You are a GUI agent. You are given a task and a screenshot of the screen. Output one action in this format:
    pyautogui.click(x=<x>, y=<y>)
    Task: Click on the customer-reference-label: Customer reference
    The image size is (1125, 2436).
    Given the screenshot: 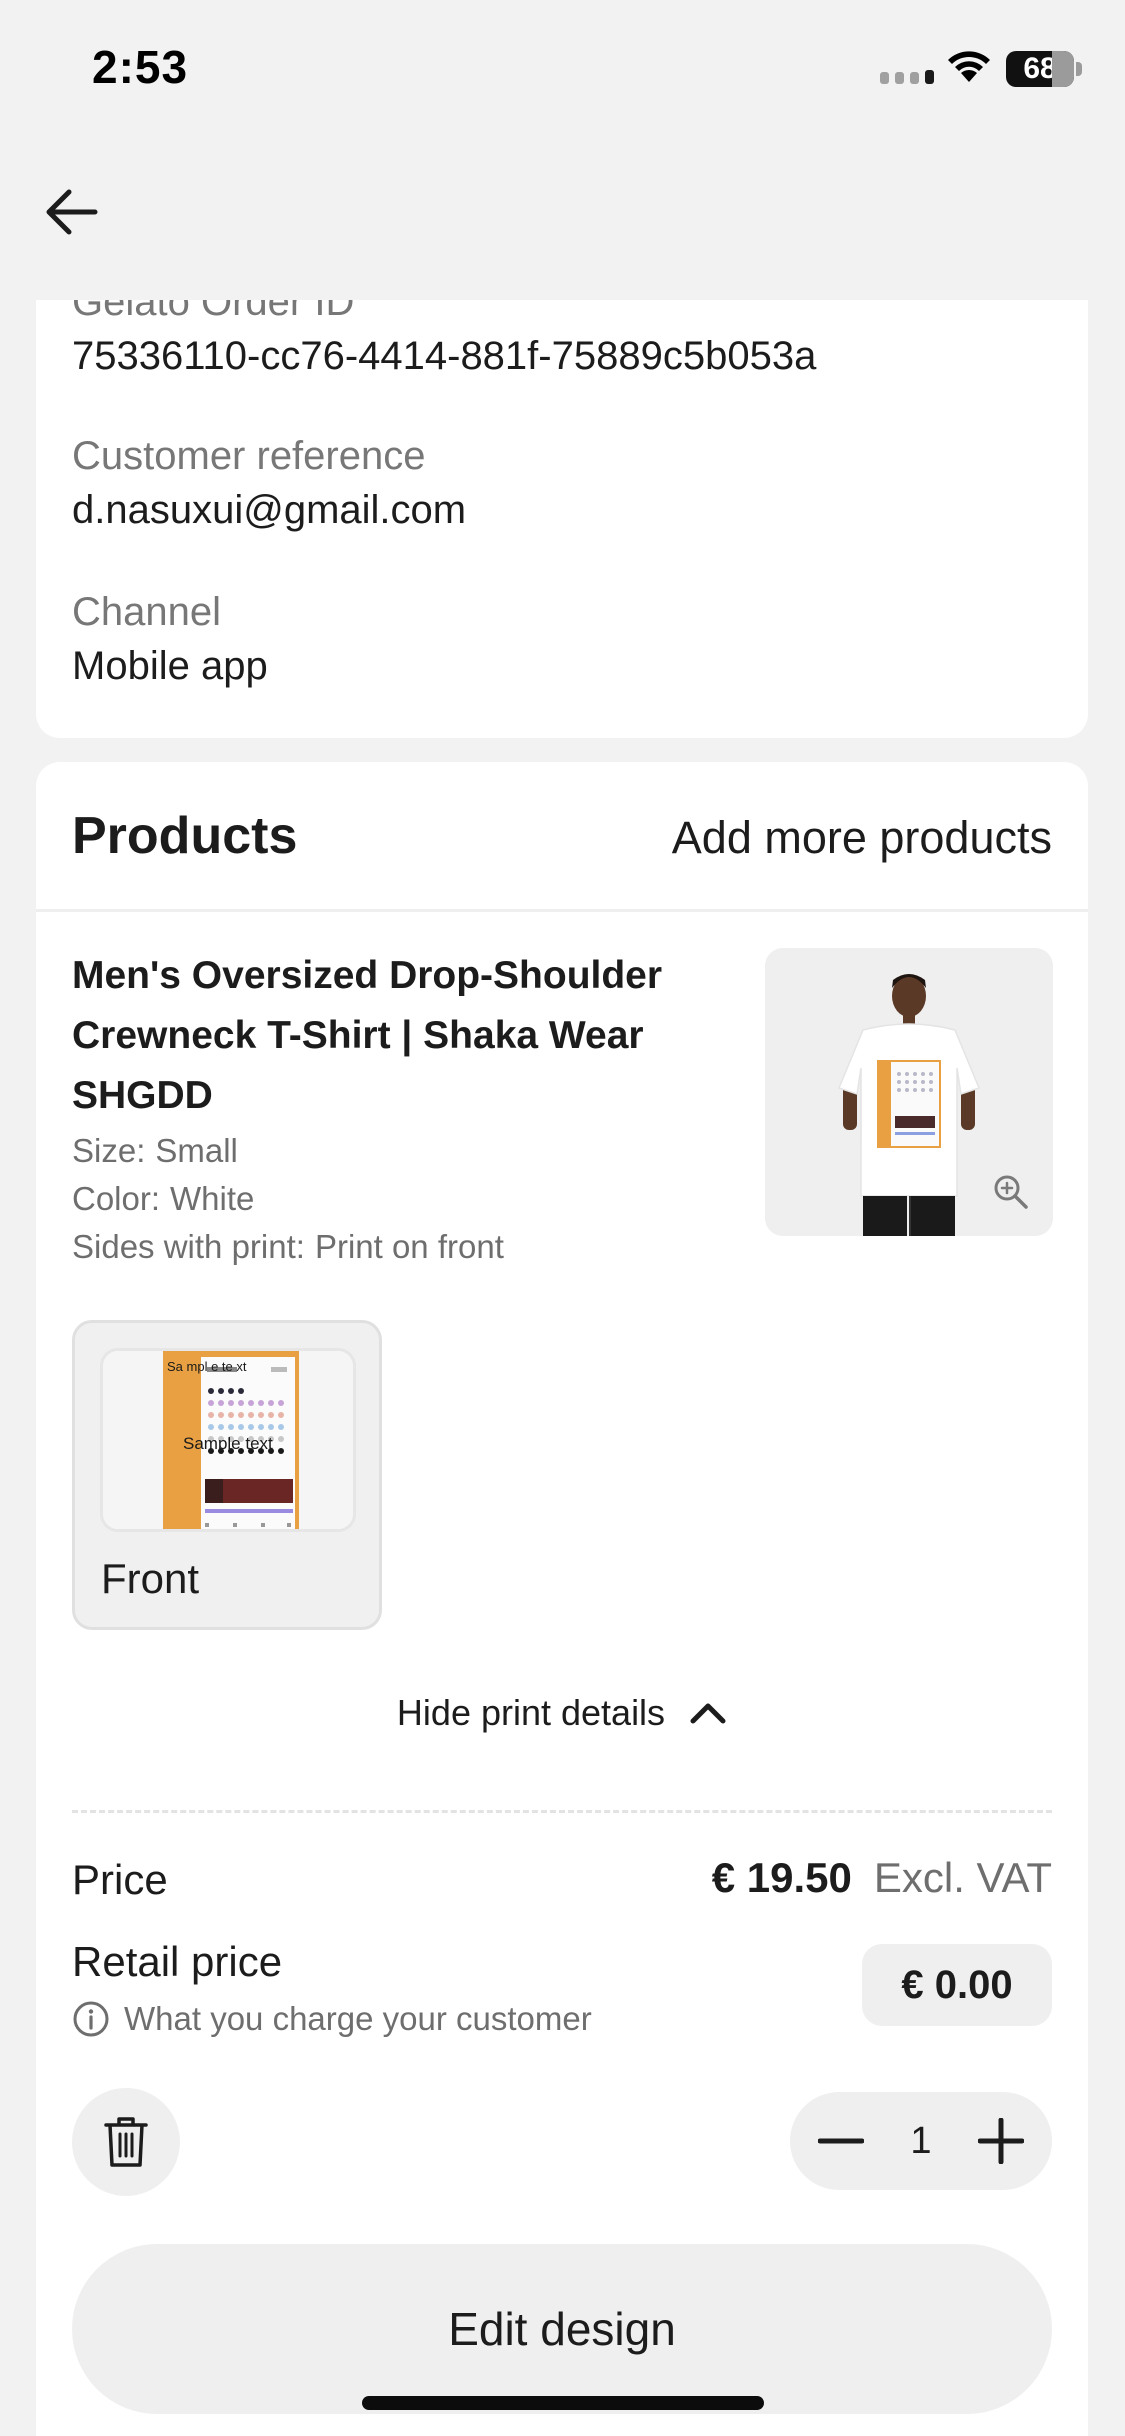 What is the action you would take?
    pyautogui.click(x=249, y=456)
    